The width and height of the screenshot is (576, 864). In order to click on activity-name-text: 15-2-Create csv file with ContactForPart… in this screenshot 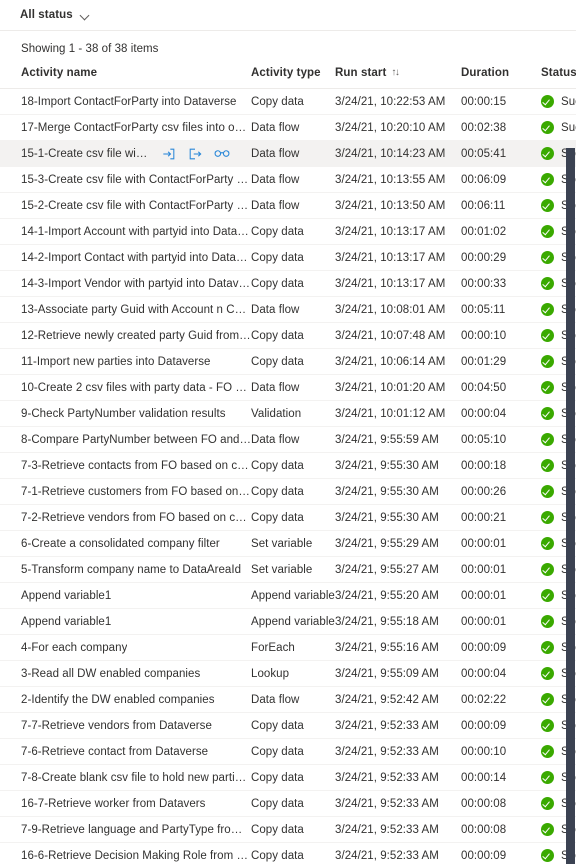, I will do `click(136, 205)`.